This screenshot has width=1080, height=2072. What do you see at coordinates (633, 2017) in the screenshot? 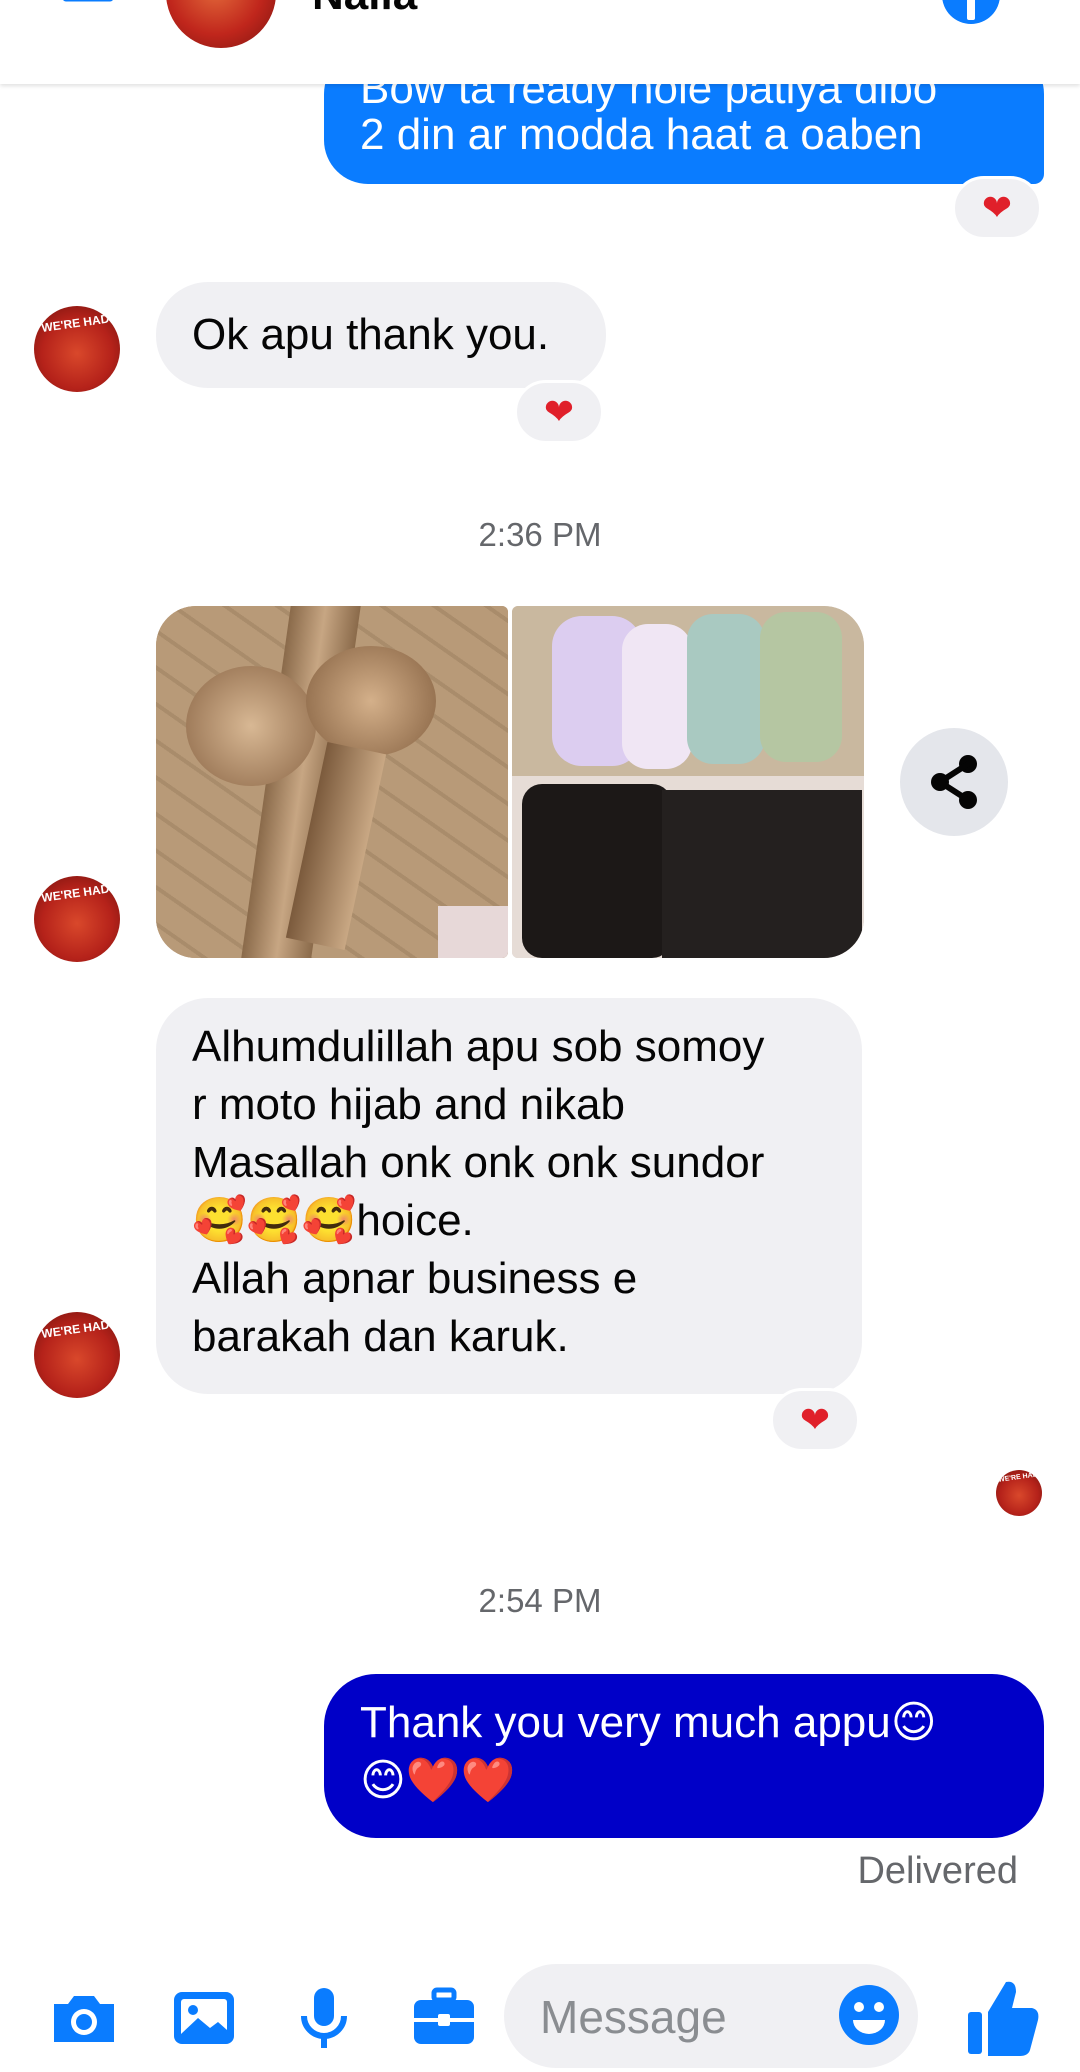
I see `message-placeholder: Message` at bounding box center [633, 2017].